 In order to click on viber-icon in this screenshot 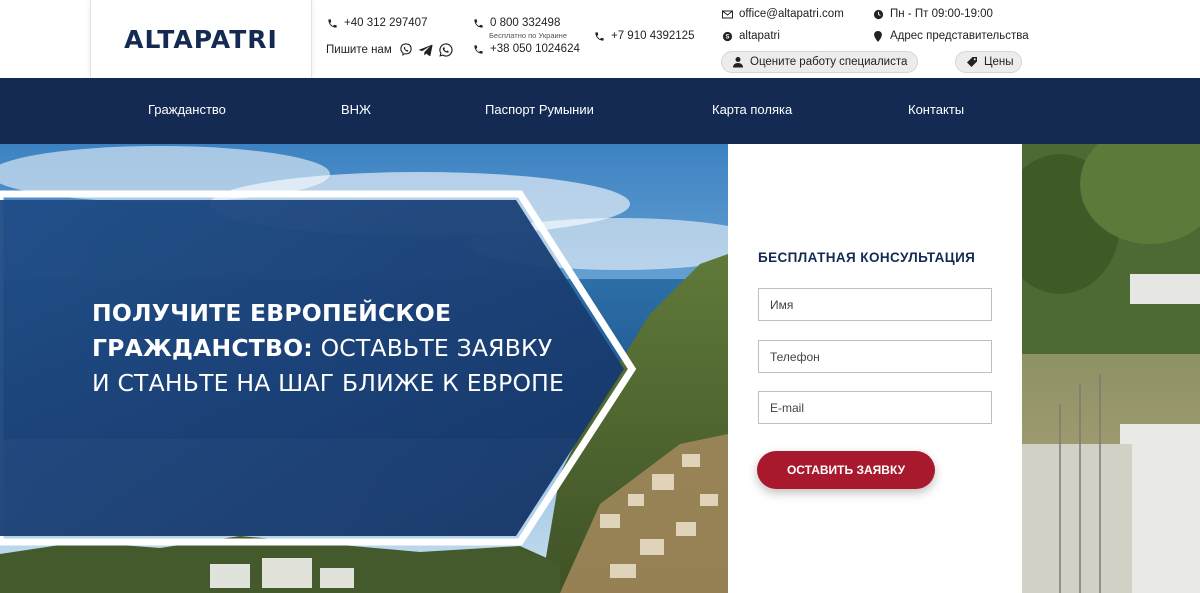, I will do `click(406, 50)`.